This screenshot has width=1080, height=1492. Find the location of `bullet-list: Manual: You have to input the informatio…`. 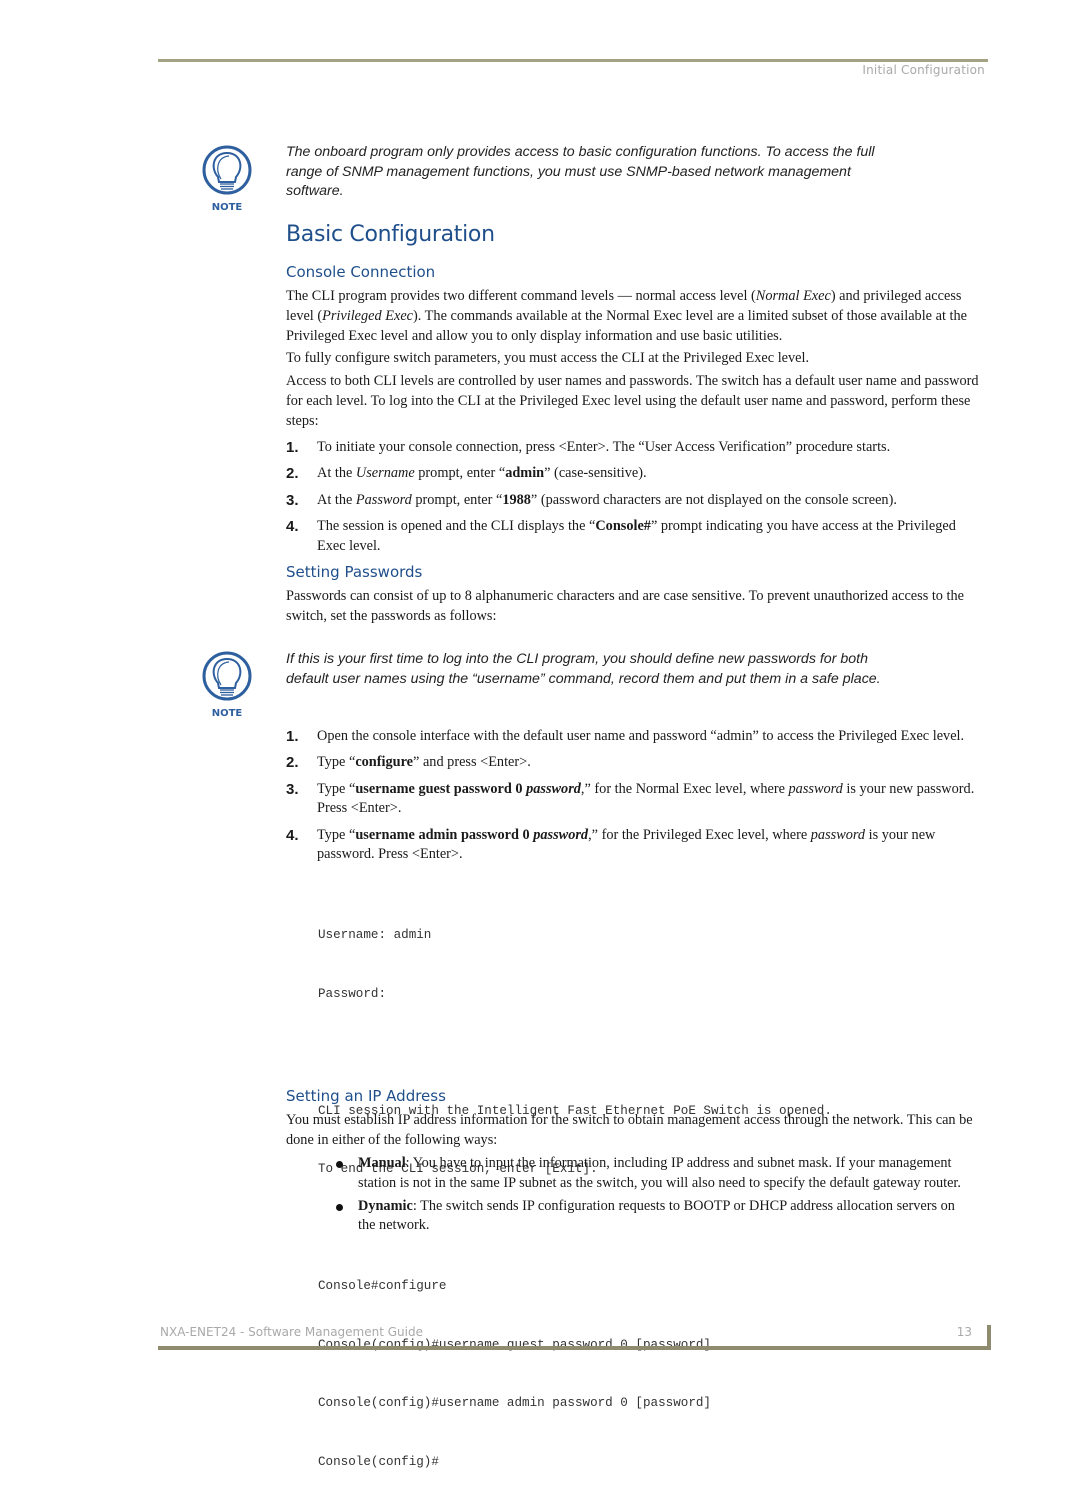

bullet-list: Manual: You have to input the informatio… is located at coordinates (654, 1196).